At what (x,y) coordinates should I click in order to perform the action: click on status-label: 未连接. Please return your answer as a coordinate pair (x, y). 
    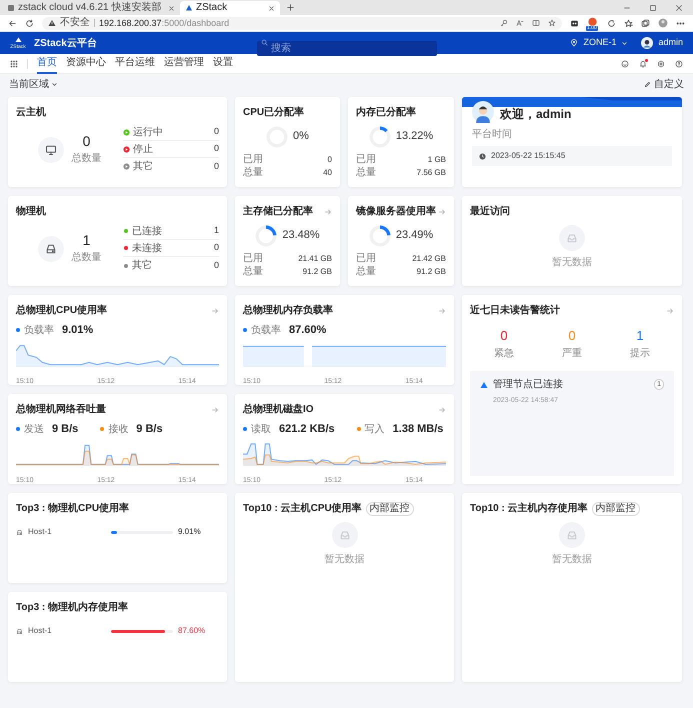
    Looking at the image, I should click on (147, 249).